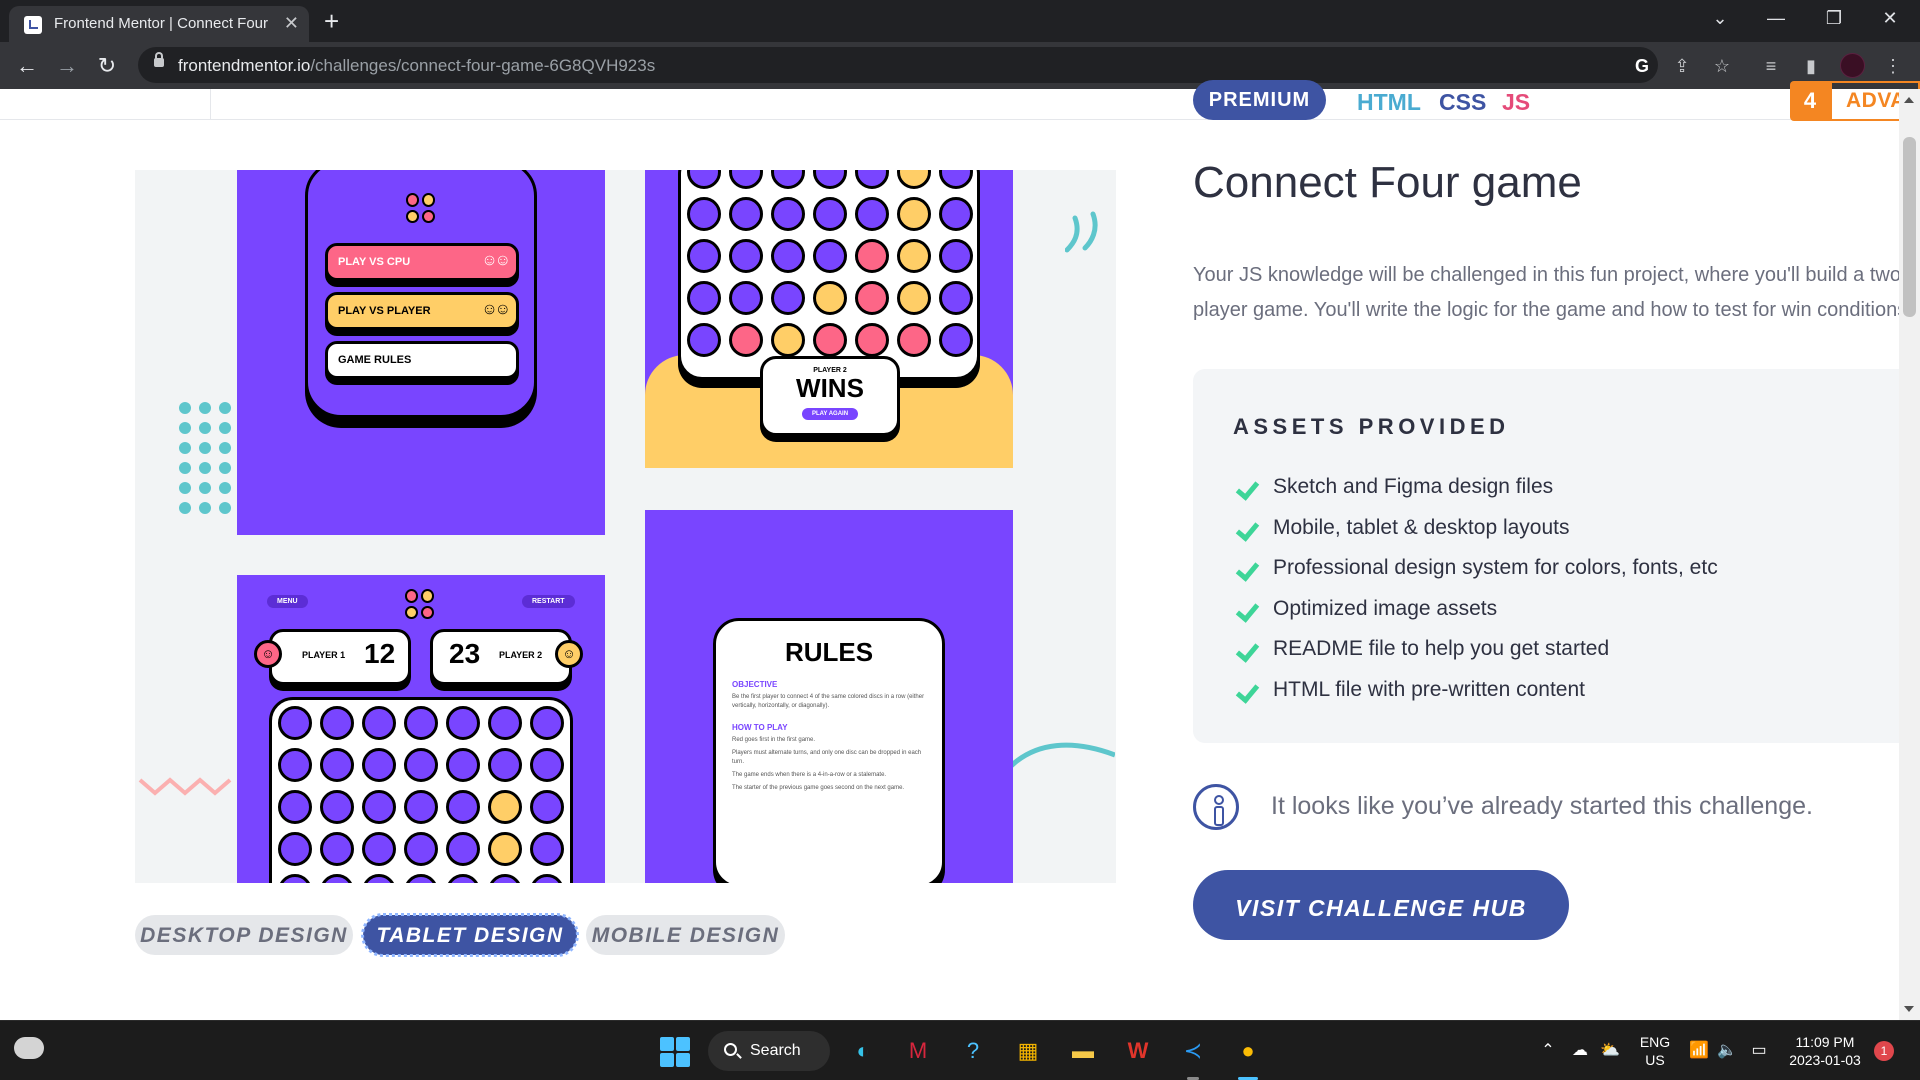  I want to click on mcafee-icon: M, so click(918, 1051).